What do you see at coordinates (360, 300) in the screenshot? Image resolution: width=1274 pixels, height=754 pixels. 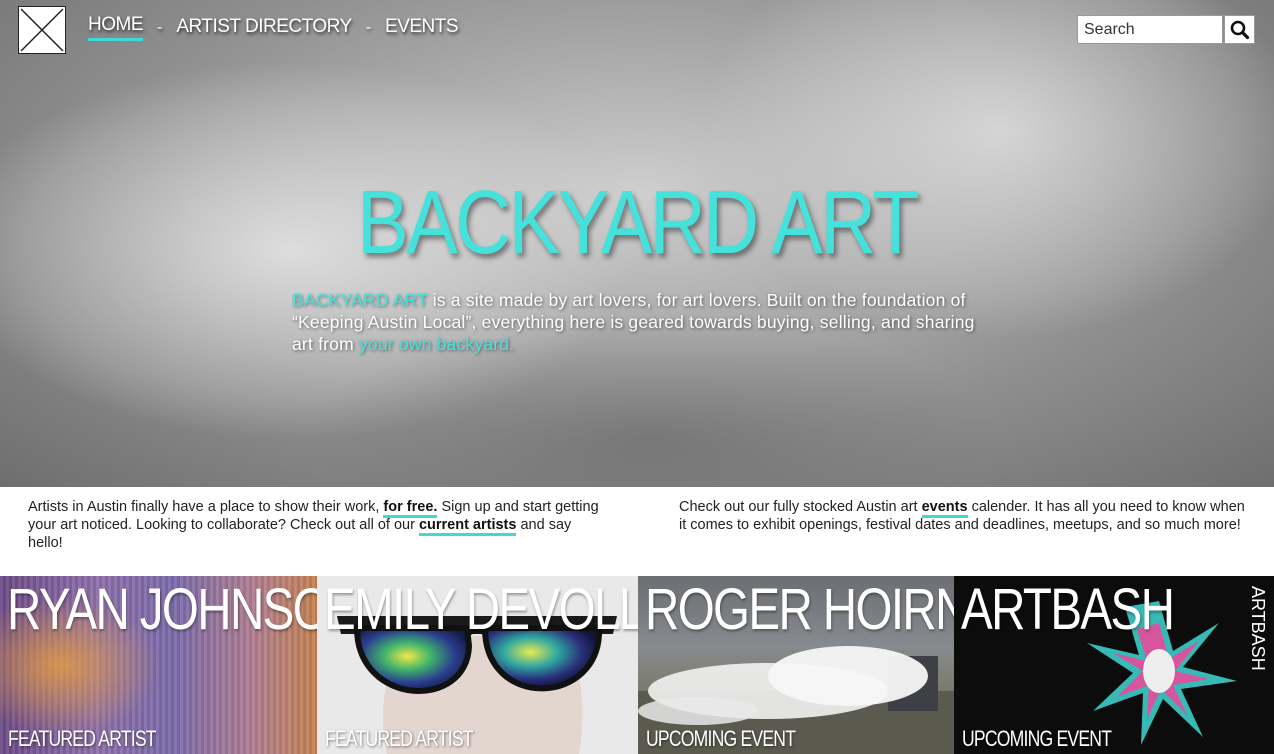 I see `brand-highlight: BACKYARD ART` at bounding box center [360, 300].